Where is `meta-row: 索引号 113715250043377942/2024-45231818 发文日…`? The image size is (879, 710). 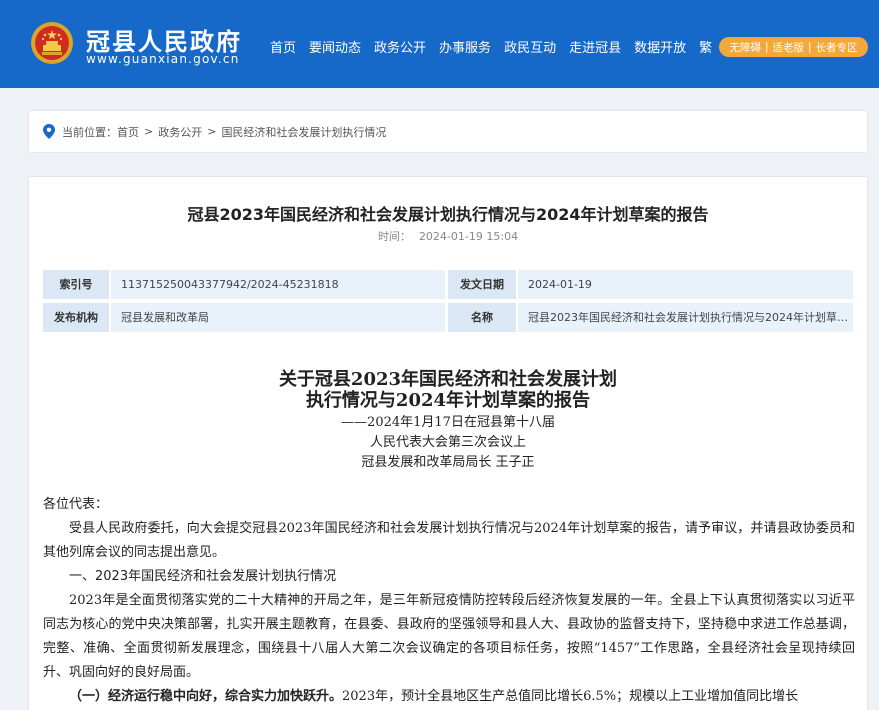 meta-row: 索引号 113715250043377942/2024-45231818 发文日… is located at coordinates (448, 284).